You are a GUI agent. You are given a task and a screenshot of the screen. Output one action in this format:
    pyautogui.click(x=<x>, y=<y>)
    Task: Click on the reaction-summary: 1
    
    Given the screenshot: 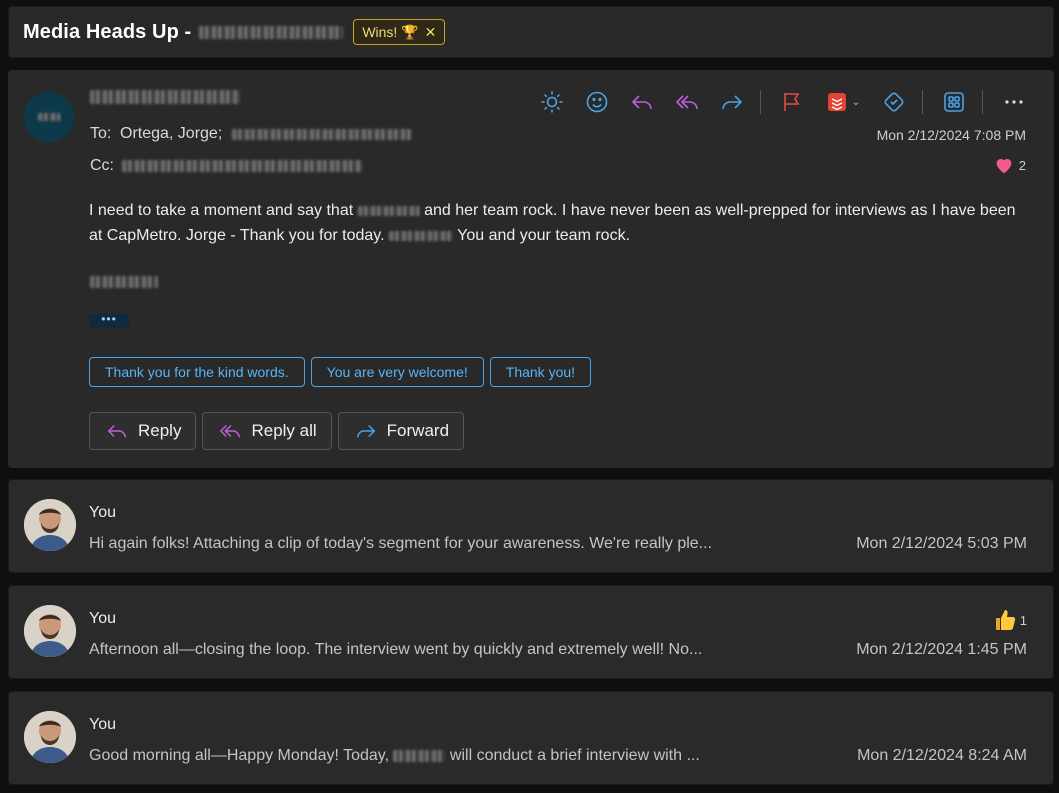 What is the action you would take?
    pyautogui.click(x=1010, y=620)
    